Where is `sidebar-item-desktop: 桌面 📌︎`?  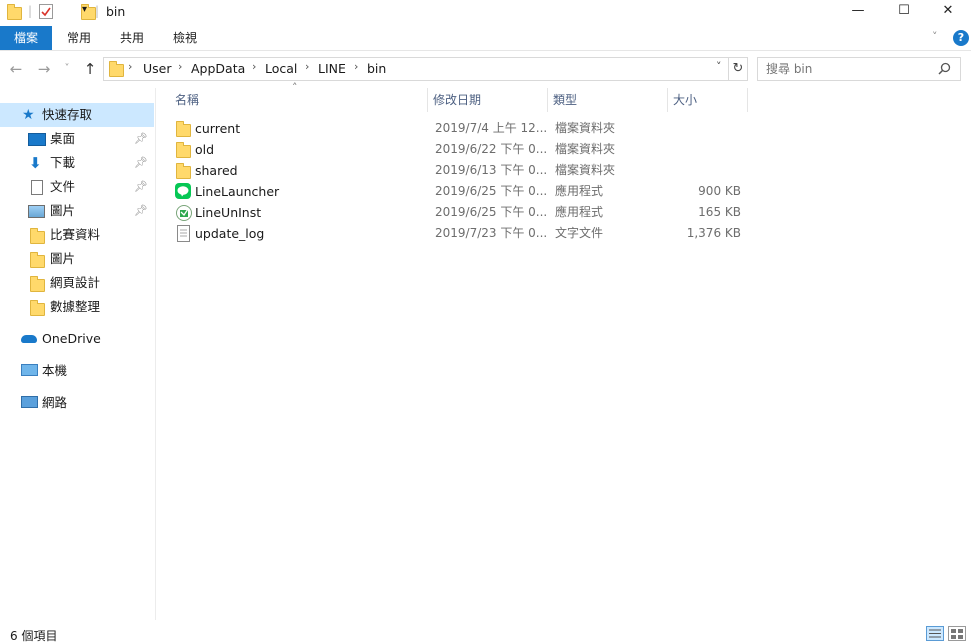 sidebar-item-desktop: 桌面 📌︎ is located at coordinates (77, 139).